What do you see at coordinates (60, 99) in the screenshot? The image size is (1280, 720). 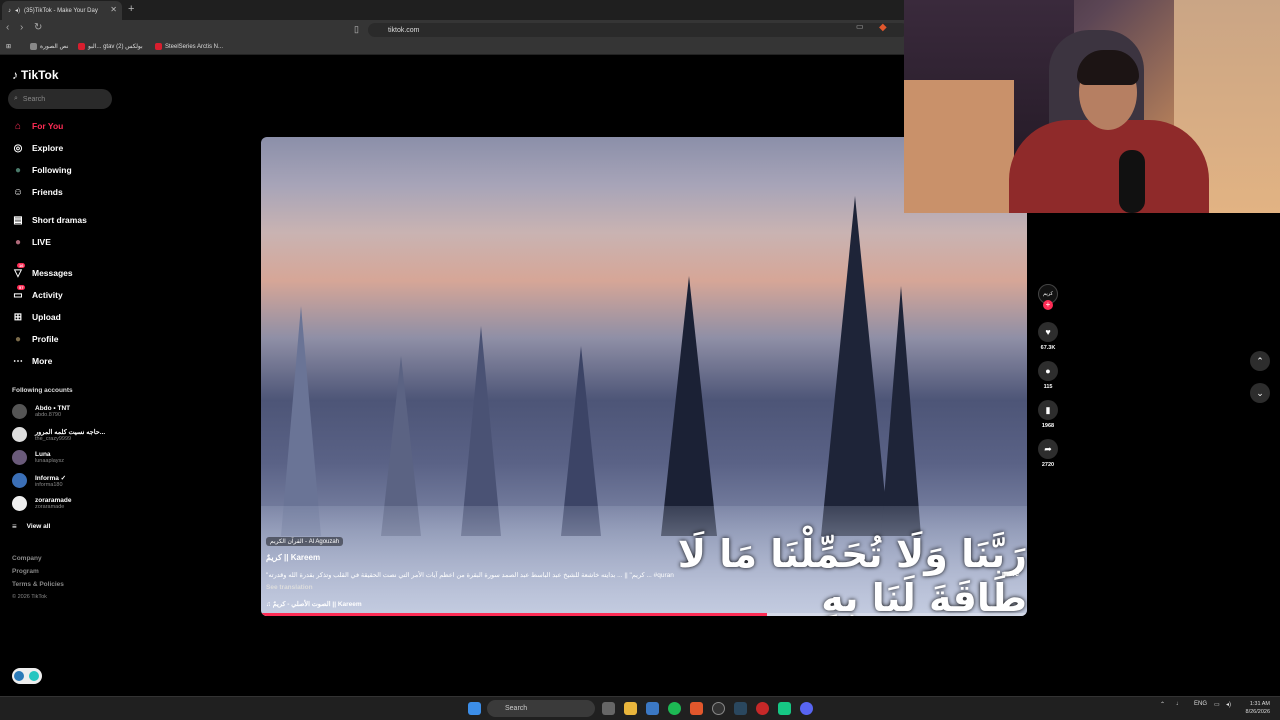 I see `search-input: ⌕ Search` at bounding box center [60, 99].